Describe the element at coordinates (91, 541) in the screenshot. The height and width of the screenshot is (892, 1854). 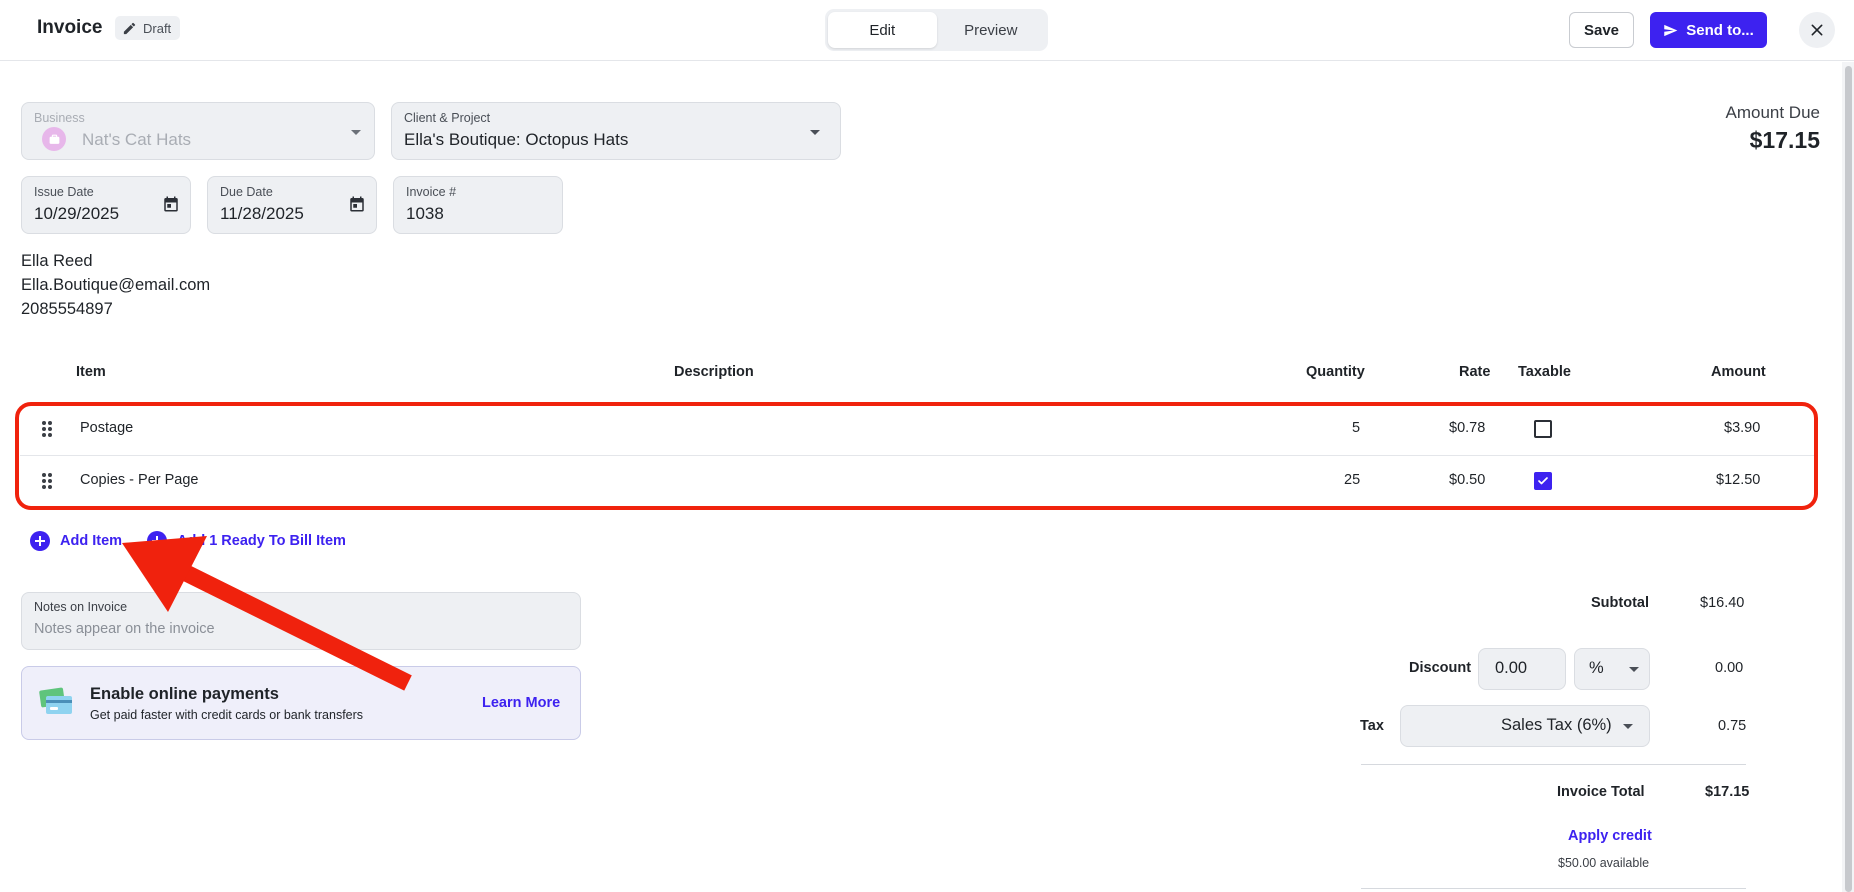
I see `add-item-label: Add Item` at that location.